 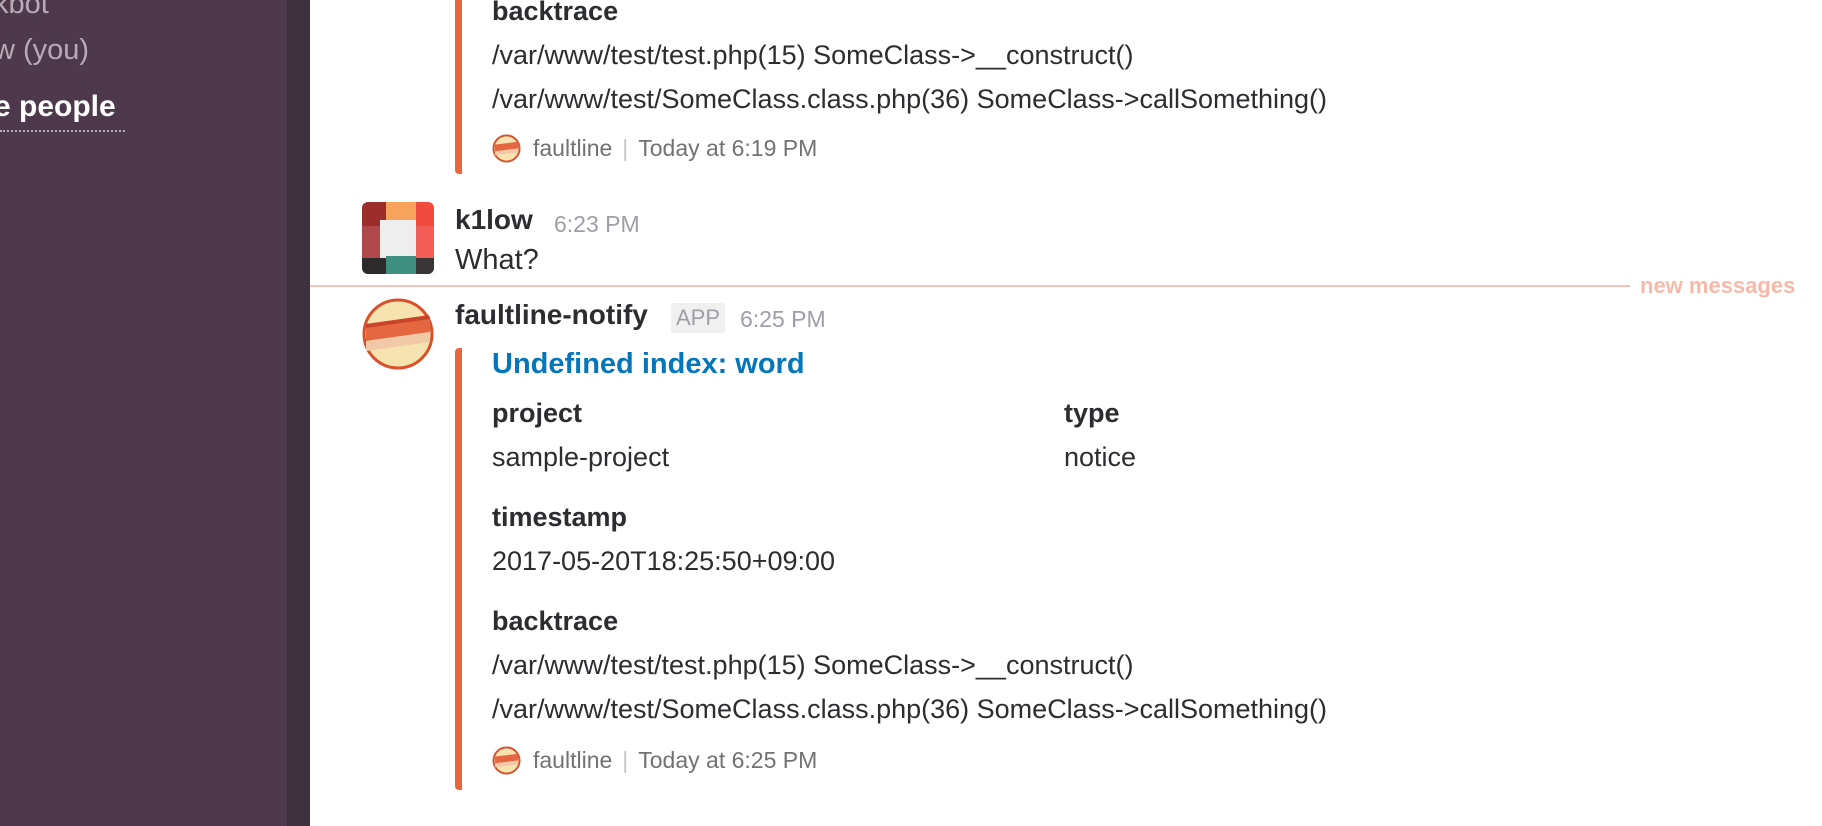 I want to click on message-sender: faultline-notify, so click(x=551, y=315).